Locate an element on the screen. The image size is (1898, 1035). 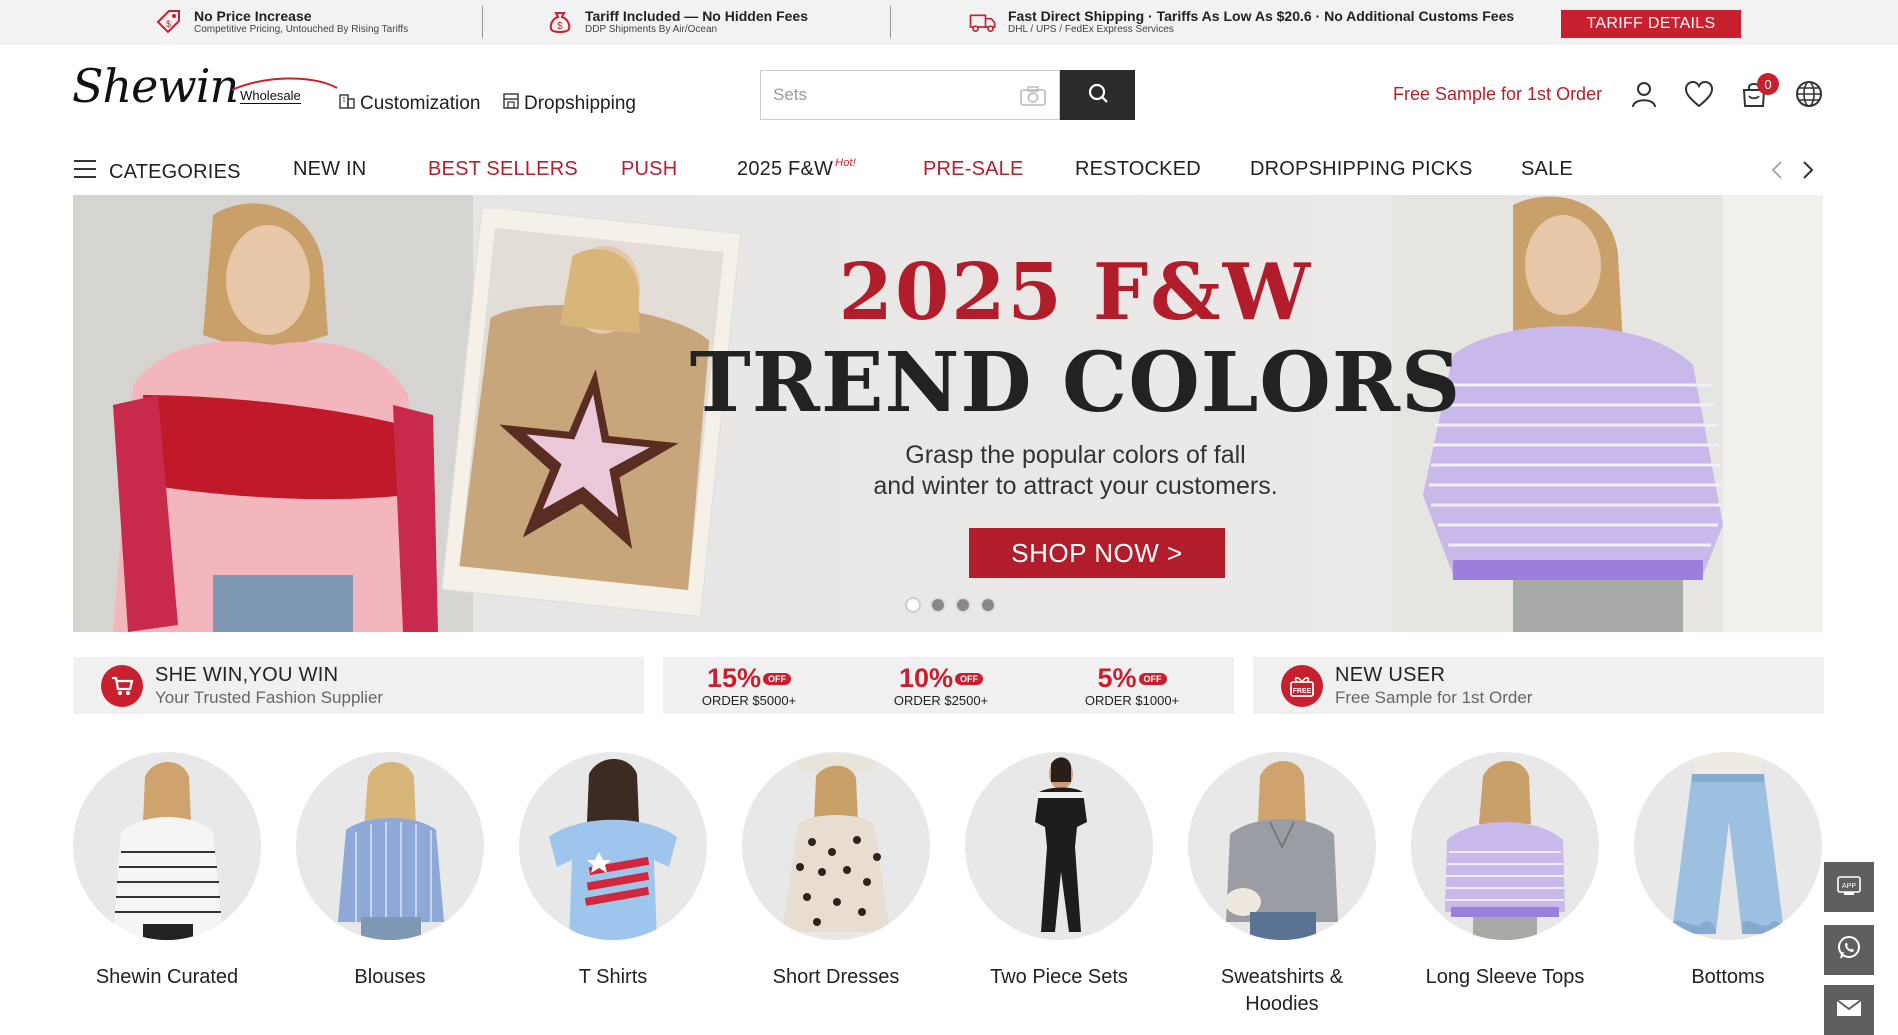
app-label: APP is located at coordinates (1849, 886).